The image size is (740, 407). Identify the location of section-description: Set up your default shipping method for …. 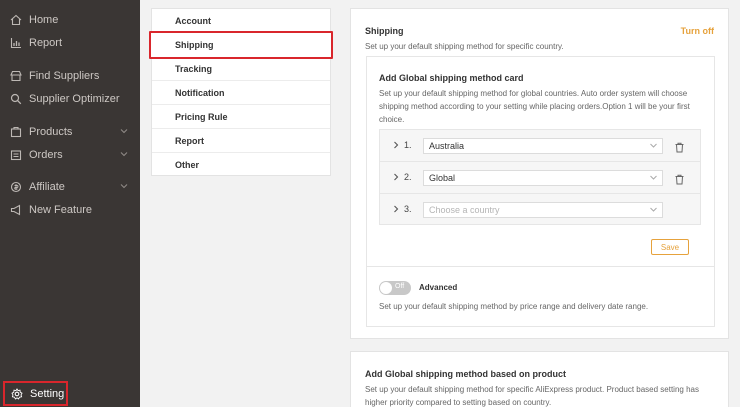
(464, 46).